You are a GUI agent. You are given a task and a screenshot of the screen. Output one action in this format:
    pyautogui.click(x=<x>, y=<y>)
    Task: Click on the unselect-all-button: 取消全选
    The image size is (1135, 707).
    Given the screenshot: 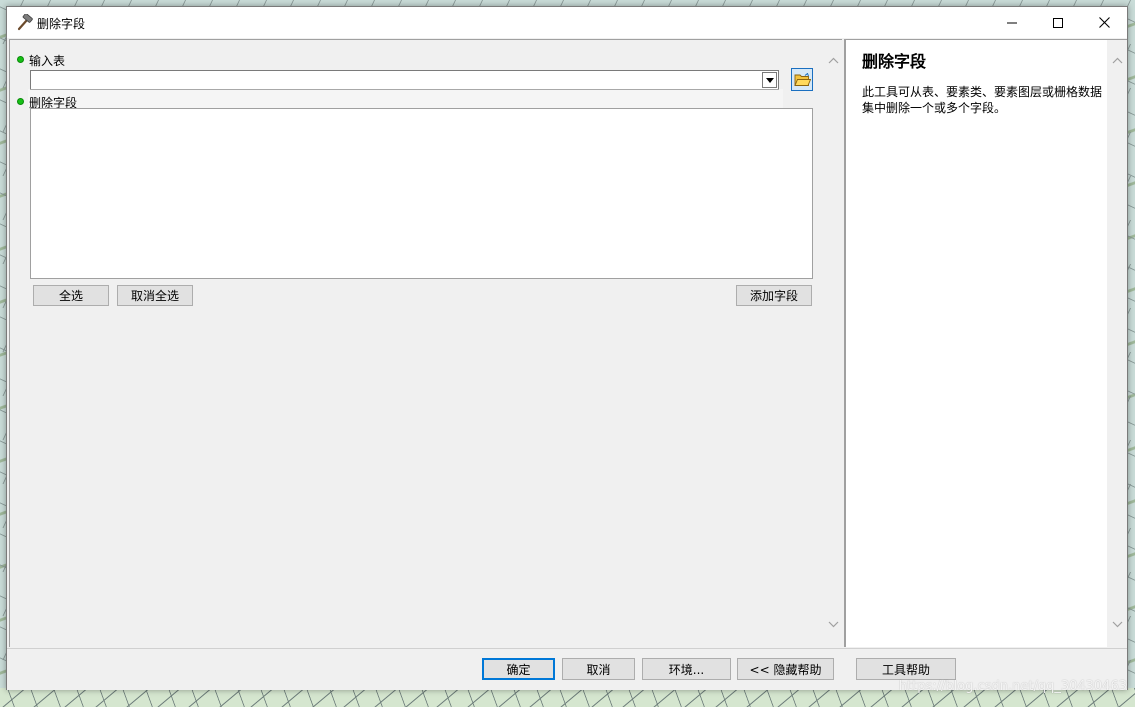 What is the action you would take?
    pyautogui.click(x=155, y=295)
    